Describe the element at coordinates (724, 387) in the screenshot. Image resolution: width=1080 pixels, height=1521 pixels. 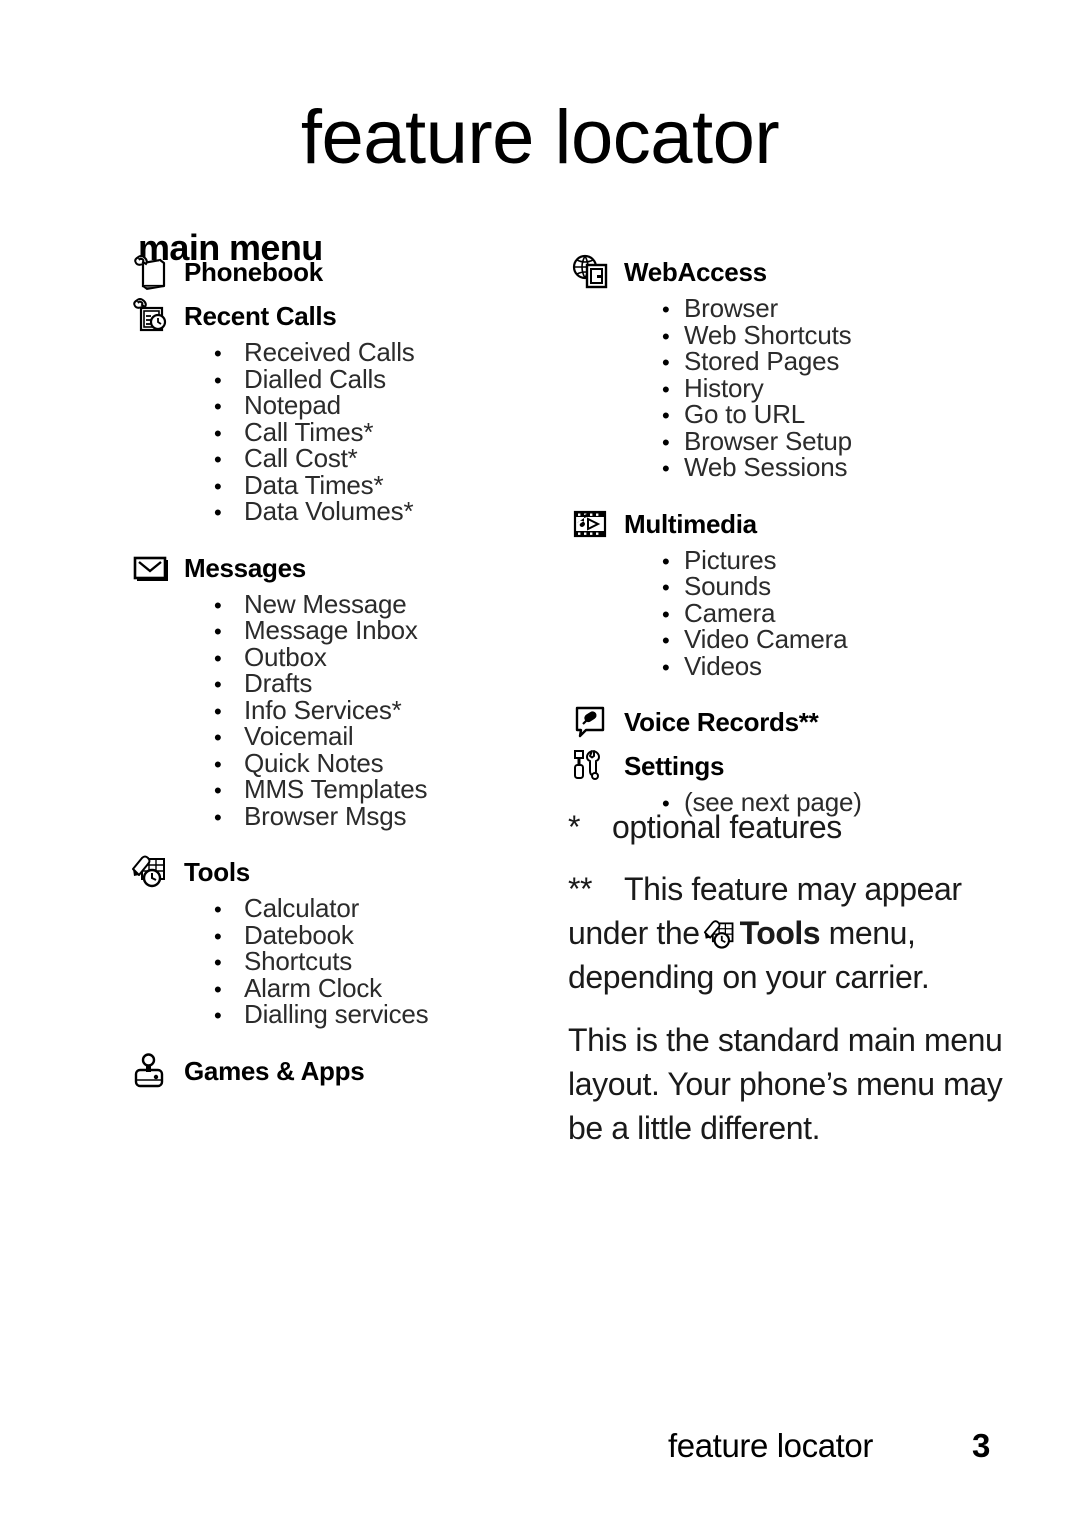
I see `list-item-label: History` at that location.